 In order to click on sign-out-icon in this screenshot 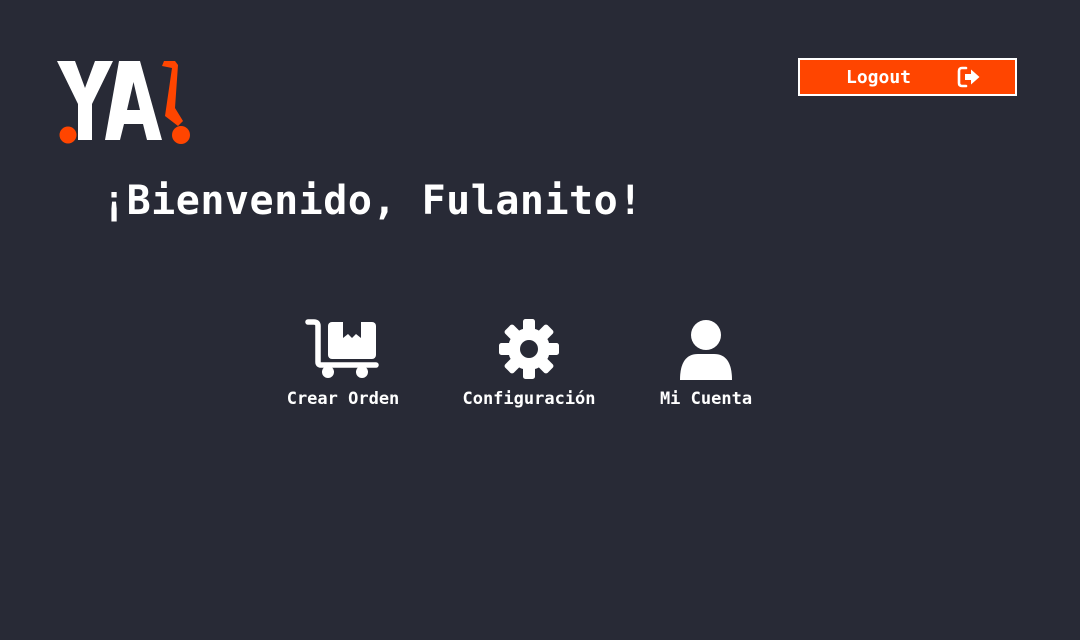, I will do `click(969, 77)`.